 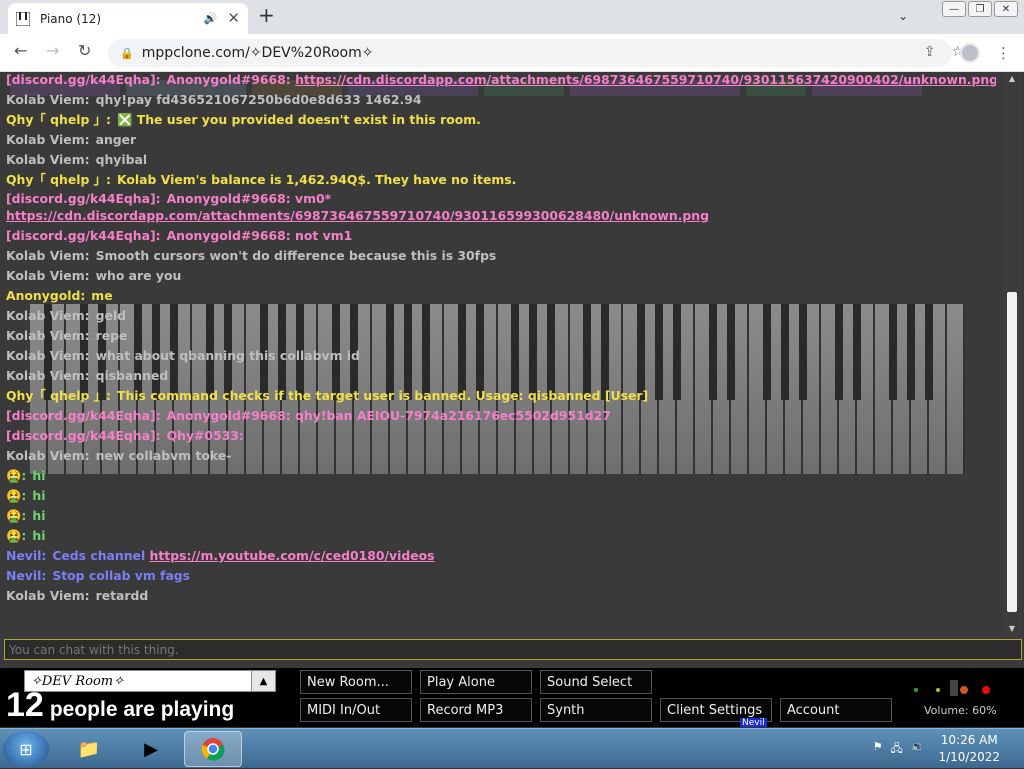 I want to click on clock-date: 1/10/2022, so click(x=969, y=757).